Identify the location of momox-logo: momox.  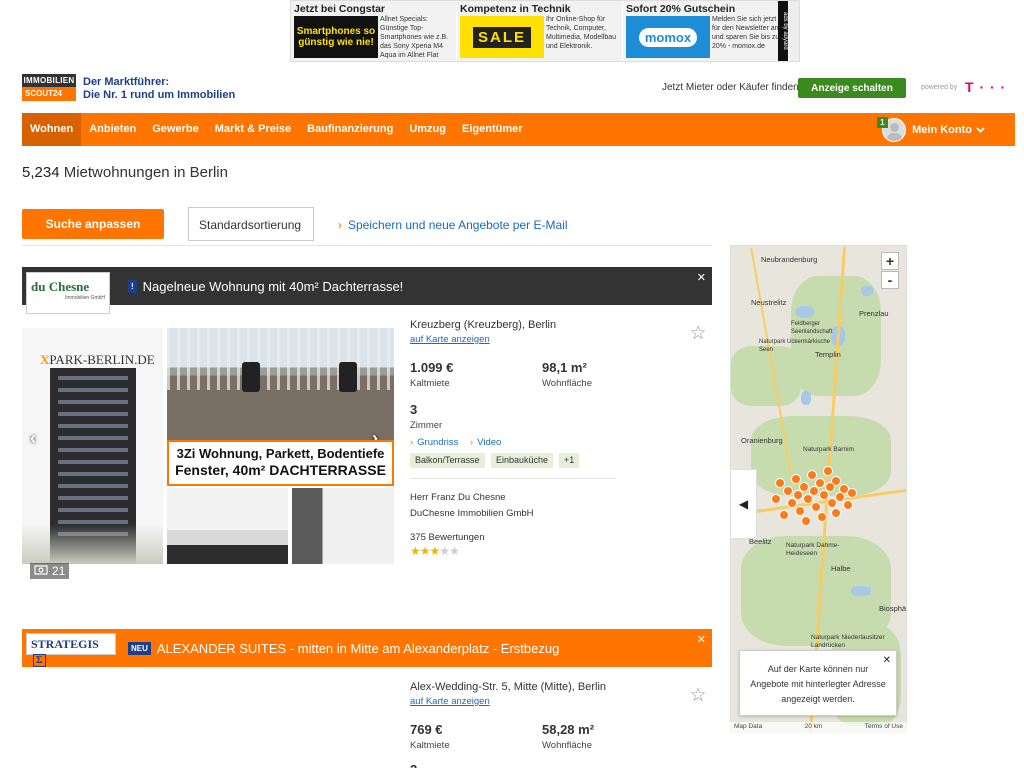
(668, 37).